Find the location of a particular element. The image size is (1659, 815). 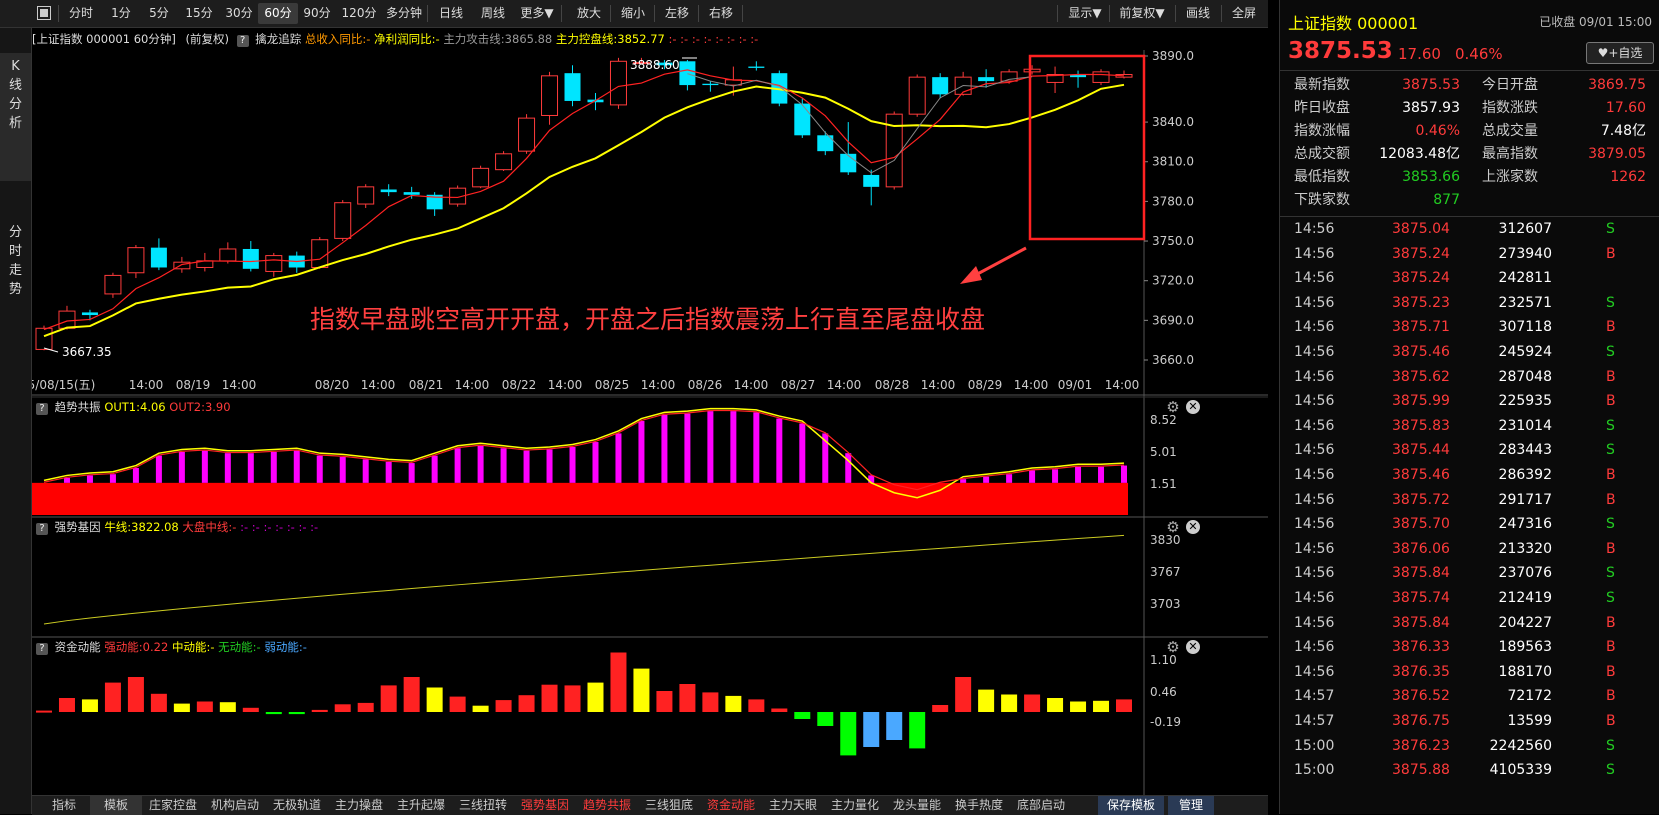

tool-2-button: 左移 is located at coordinates (677, 13).